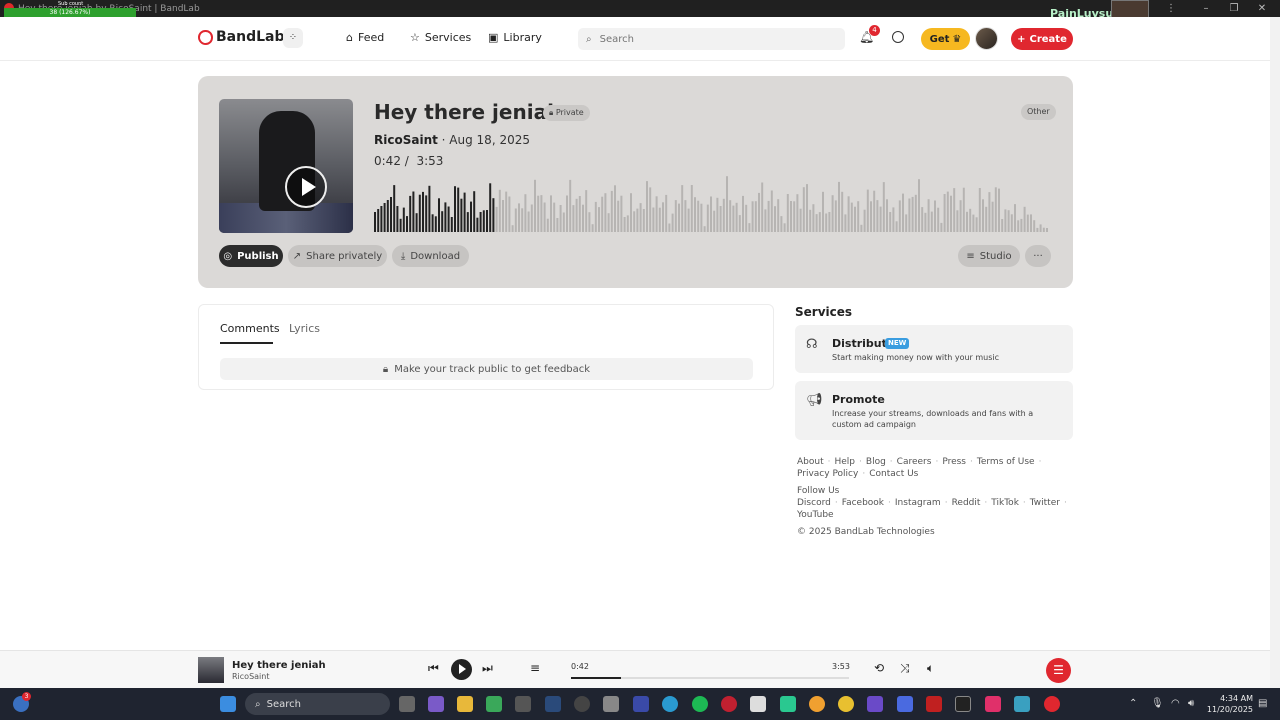  What do you see at coordinates (293, 38) in the screenshot?
I see `apps-grid-icon: ⁘` at bounding box center [293, 38].